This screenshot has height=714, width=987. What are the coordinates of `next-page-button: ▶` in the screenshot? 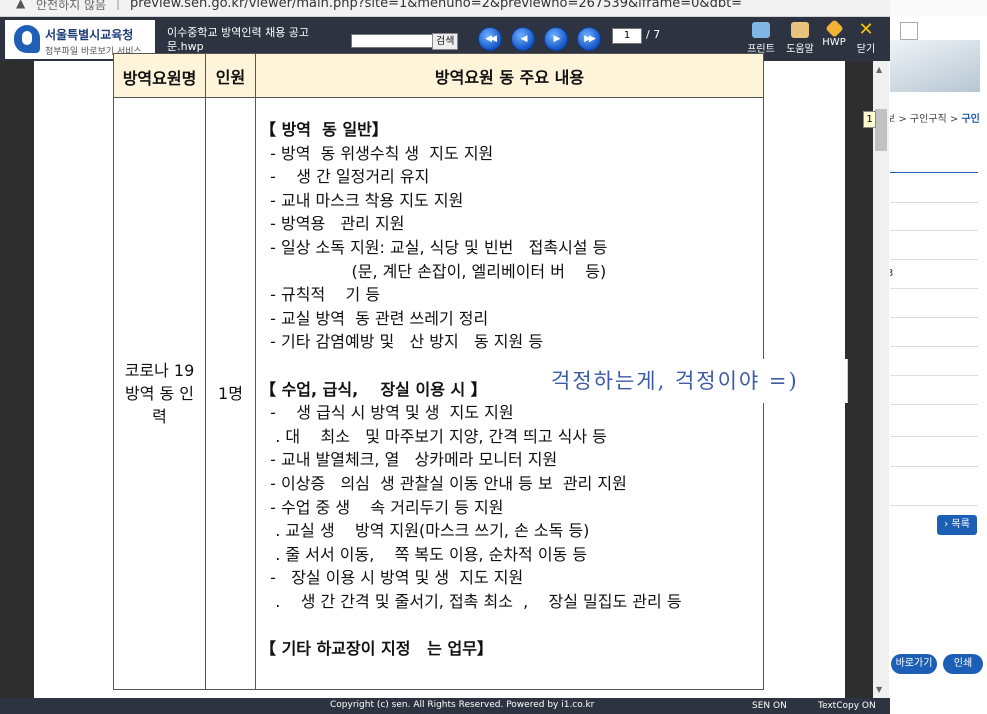 It's located at (556, 39).